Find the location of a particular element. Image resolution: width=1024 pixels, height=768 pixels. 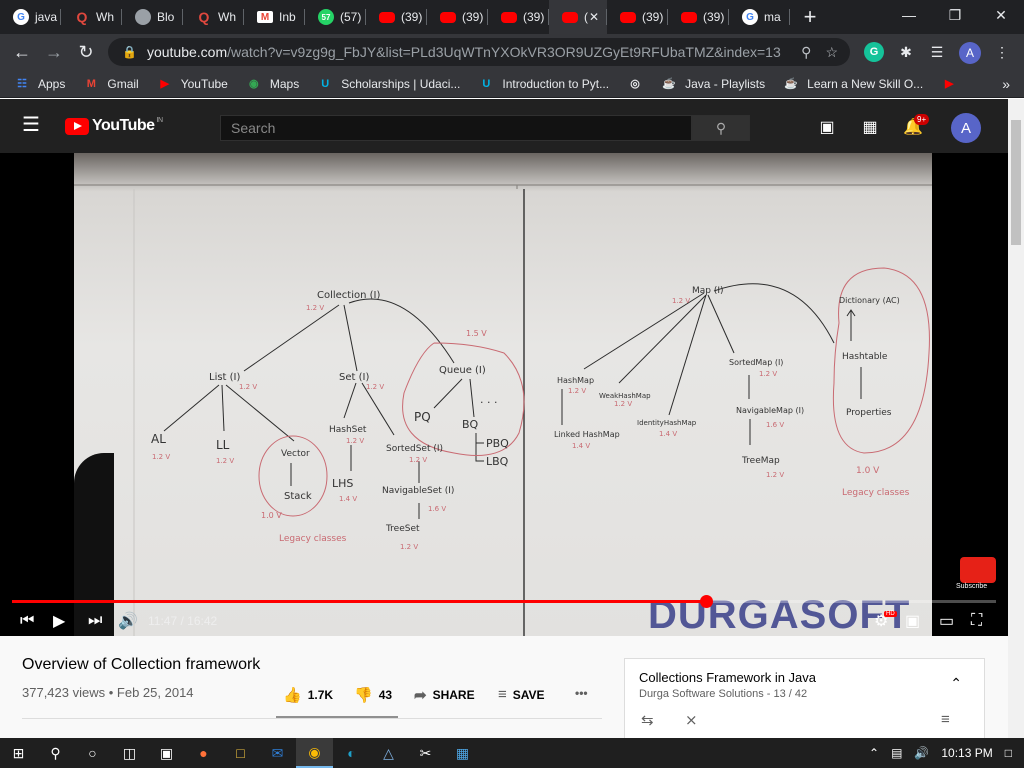

theater-mode-icon: ▭ is located at coordinates (946, 621).